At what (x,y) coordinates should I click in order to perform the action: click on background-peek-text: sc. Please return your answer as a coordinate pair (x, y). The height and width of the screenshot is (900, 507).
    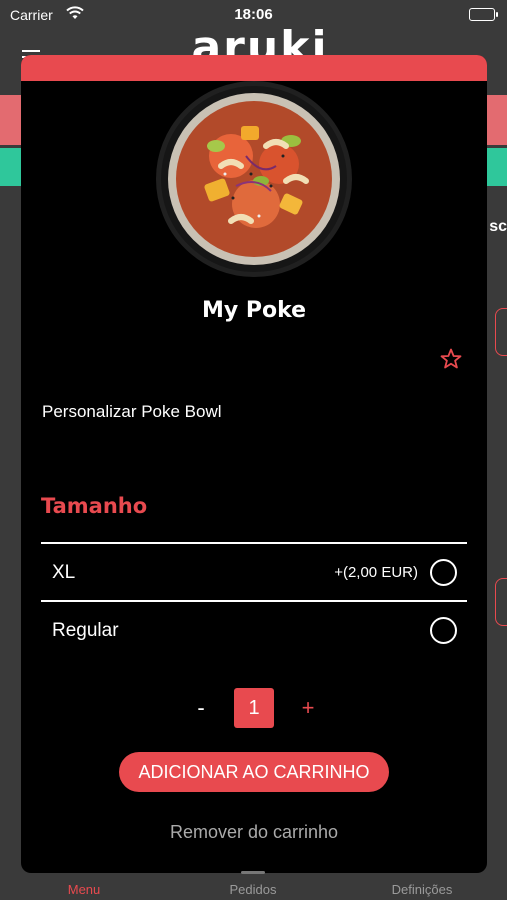
    Looking at the image, I should click on (498, 226).